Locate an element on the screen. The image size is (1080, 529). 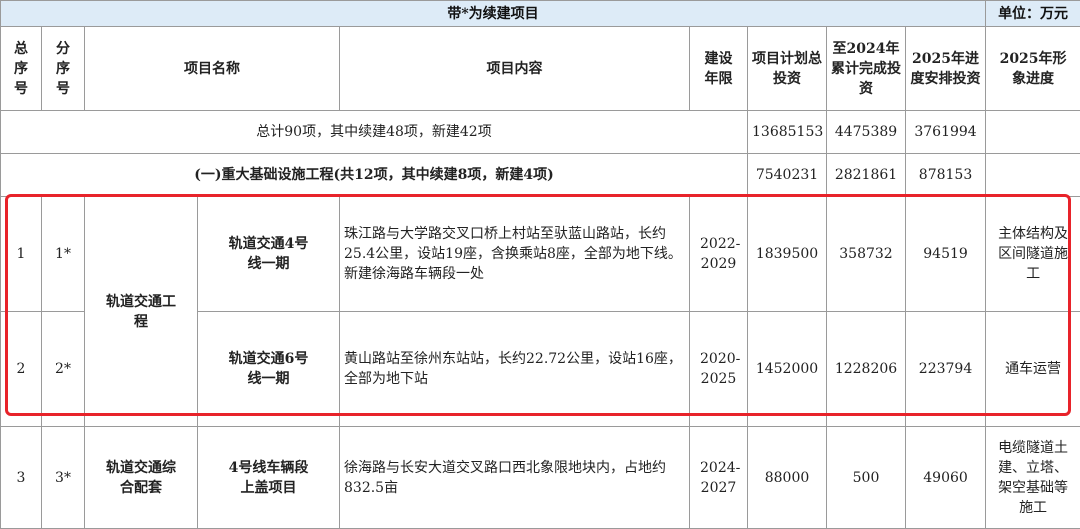
col-name: 项目名称 is located at coordinates (212, 69).